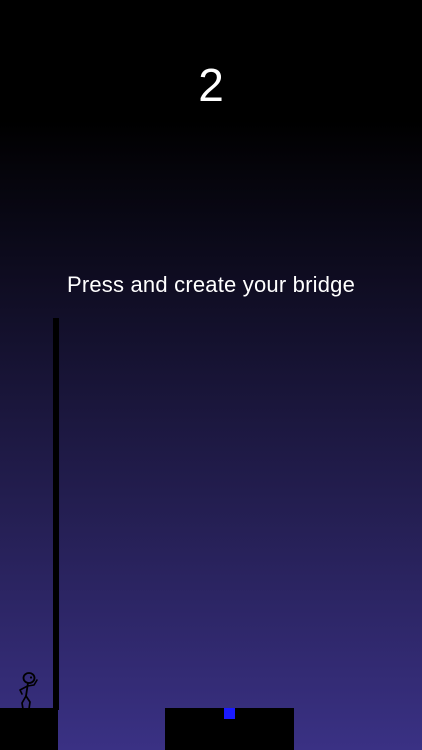  I want to click on stick-figure-icon, so click(28, 691).